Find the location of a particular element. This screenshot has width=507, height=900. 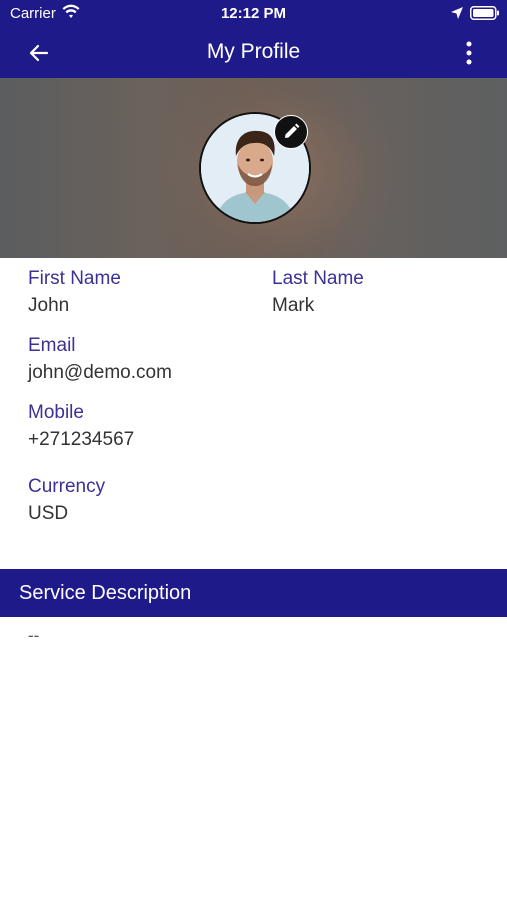

edit-avatar-button is located at coordinates (291, 132).